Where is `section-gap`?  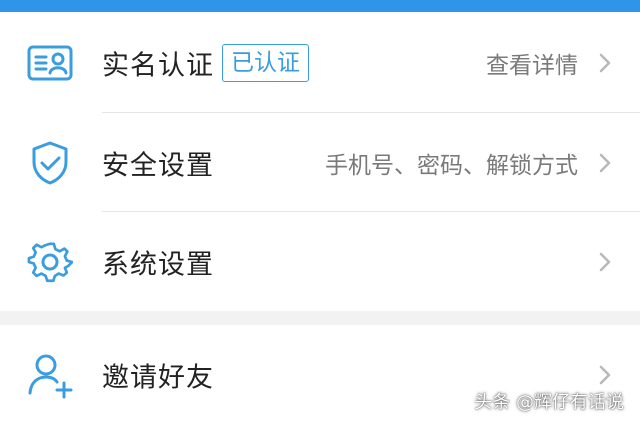
section-gap is located at coordinates (320, 318).